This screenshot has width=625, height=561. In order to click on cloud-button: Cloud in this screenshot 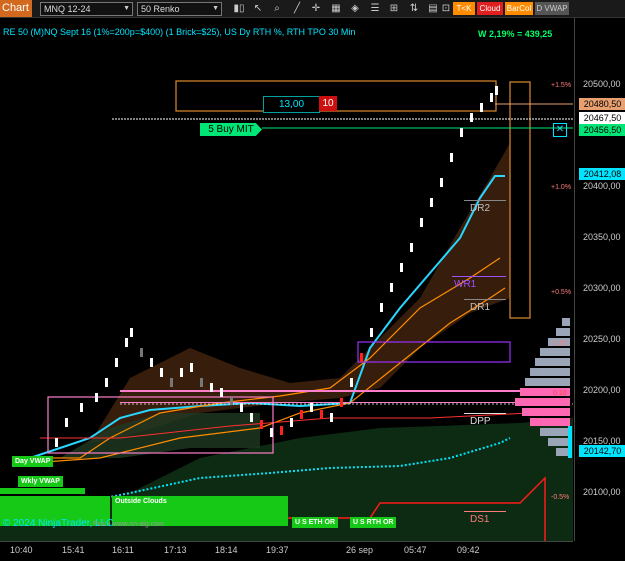, I will do `click(490, 8)`.